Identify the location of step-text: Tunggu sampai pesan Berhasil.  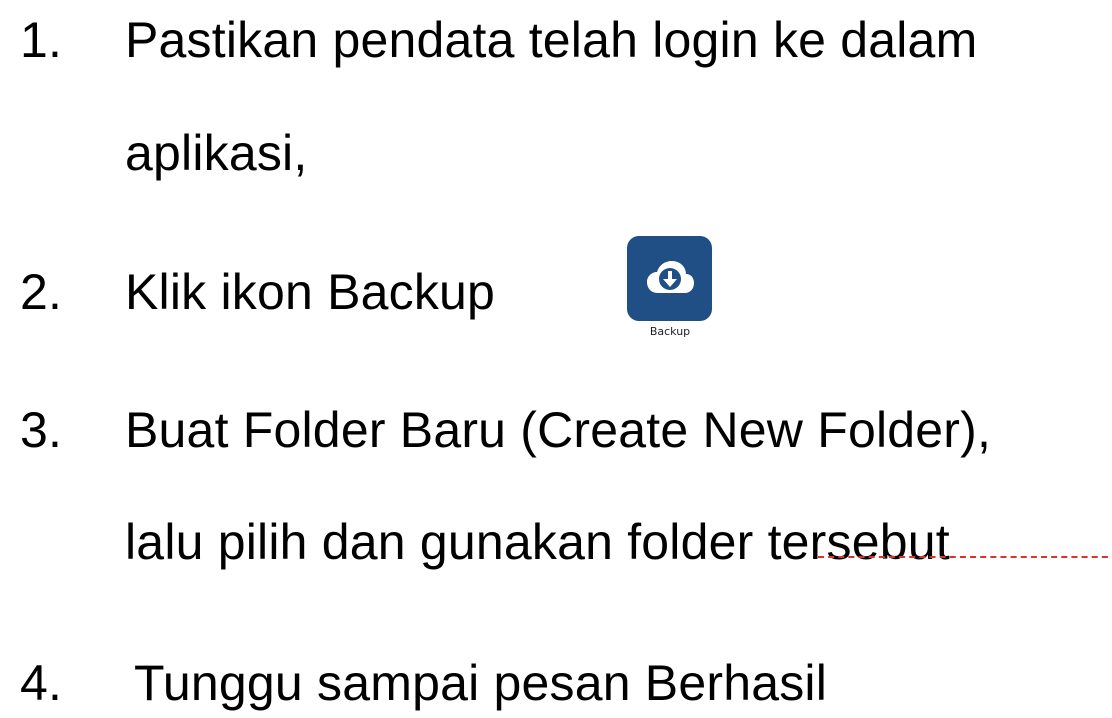
(481, 683).